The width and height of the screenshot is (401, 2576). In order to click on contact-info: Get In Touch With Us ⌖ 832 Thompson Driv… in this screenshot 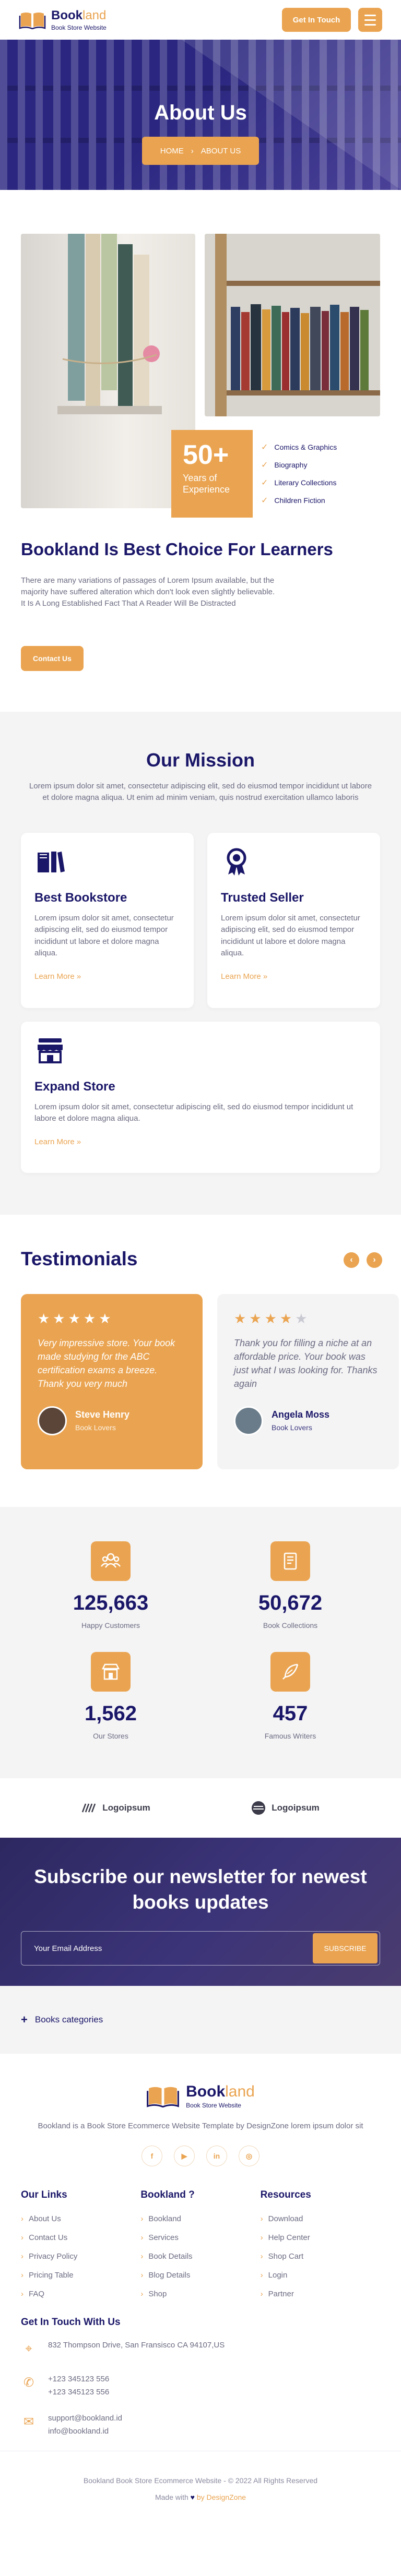, I will do `click(200, 2377)`.